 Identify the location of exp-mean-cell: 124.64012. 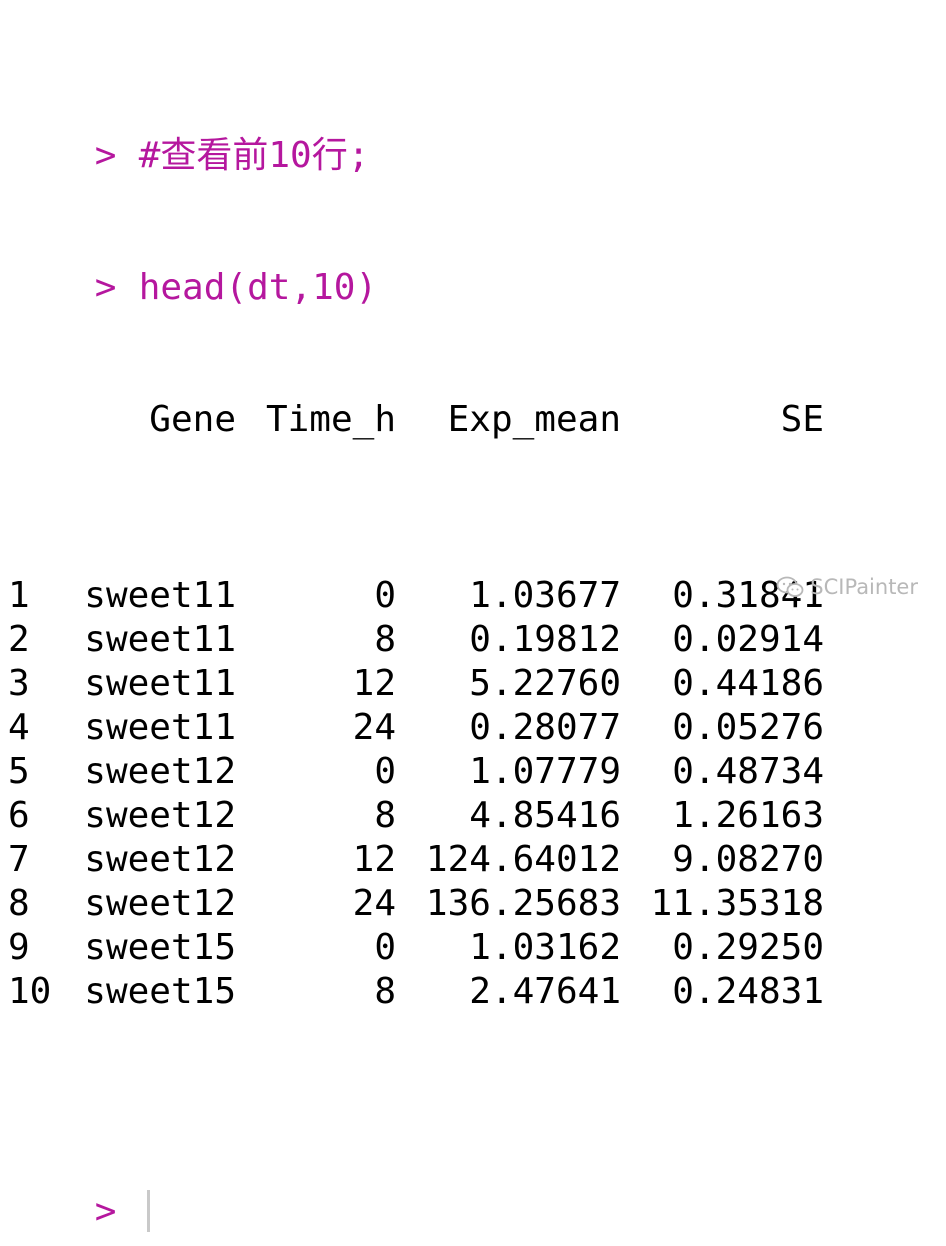
(523, 859).